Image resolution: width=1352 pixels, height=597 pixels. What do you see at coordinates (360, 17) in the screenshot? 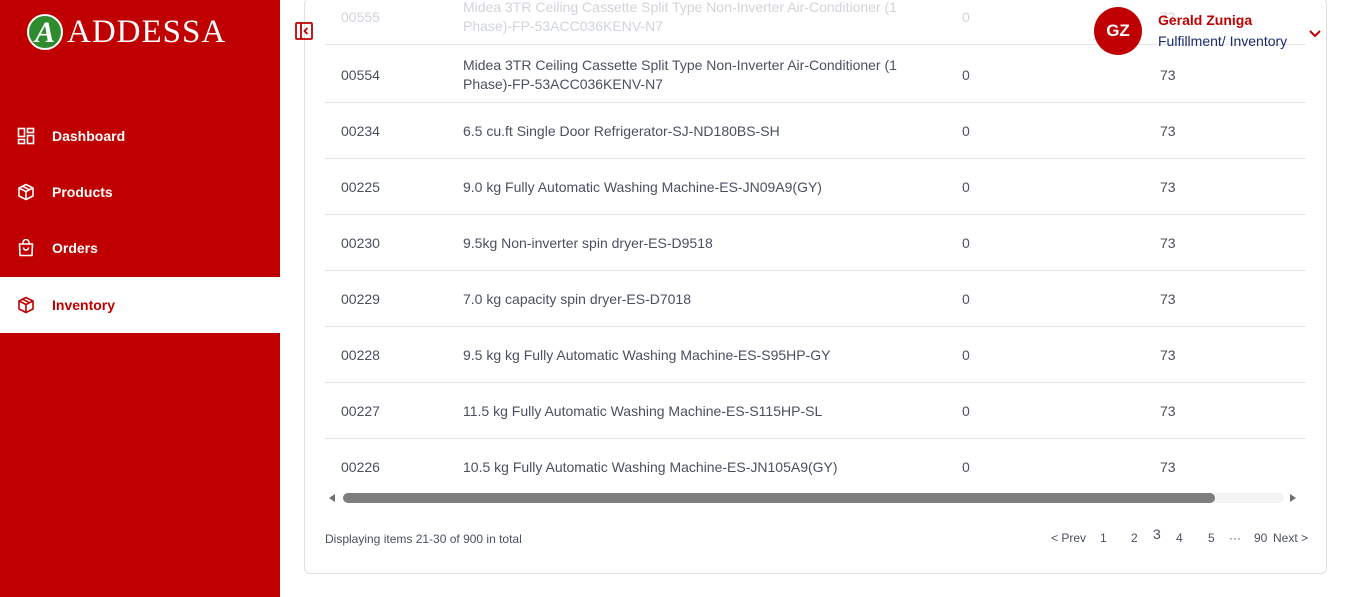
I see `item-code: 00555` at bounding box center [360, 17].